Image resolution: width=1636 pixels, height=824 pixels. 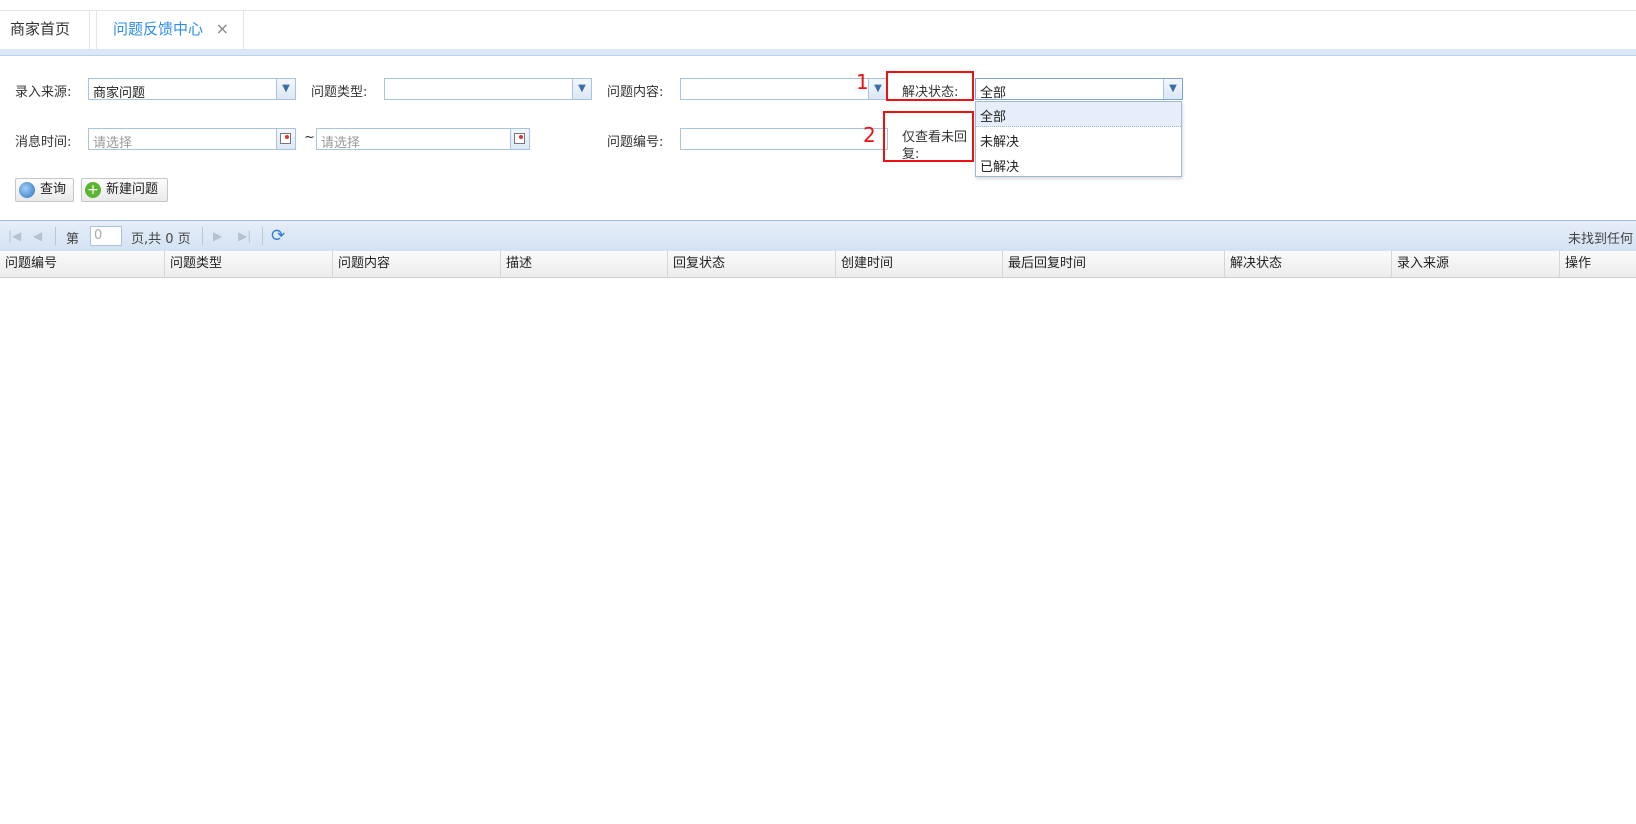 What do you see at coordinates (818, 29) in the screenshot?
I see `tab-bar: 商家首页 问题反馈中心 ×` at bounding box center [818, 29].